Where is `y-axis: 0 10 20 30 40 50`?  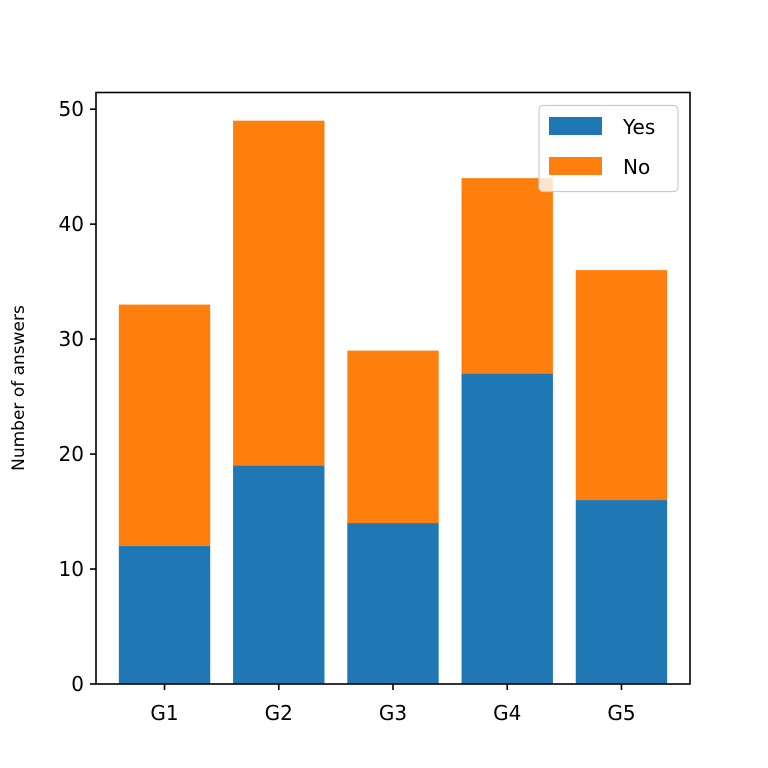
y-axis: 0 10 20 30 40 50 is located at coordinates (77, 396).